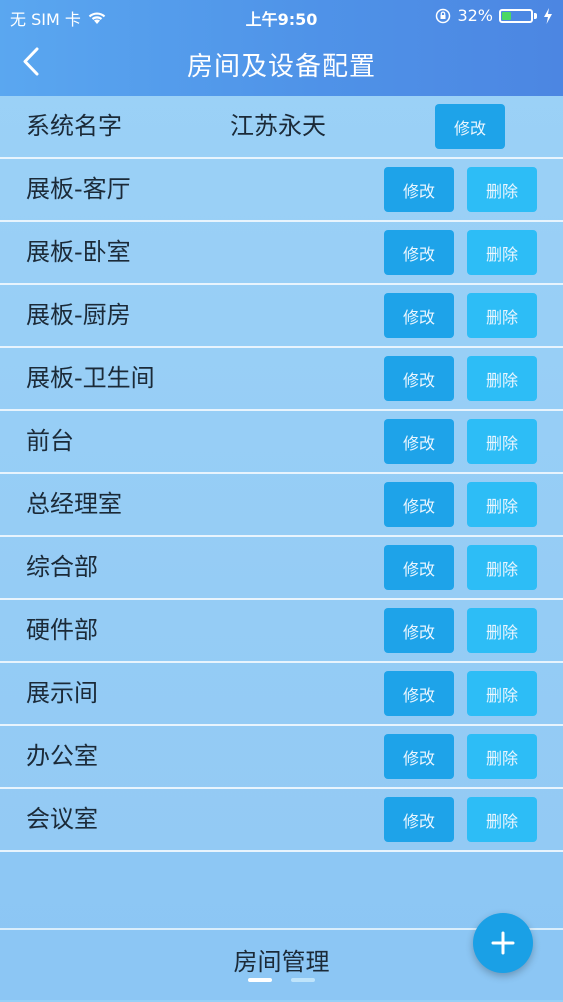 Image resolution: width=563 pixels, height=1002 pixels. I want to click on room-name: 会议室, so click(62, 819).